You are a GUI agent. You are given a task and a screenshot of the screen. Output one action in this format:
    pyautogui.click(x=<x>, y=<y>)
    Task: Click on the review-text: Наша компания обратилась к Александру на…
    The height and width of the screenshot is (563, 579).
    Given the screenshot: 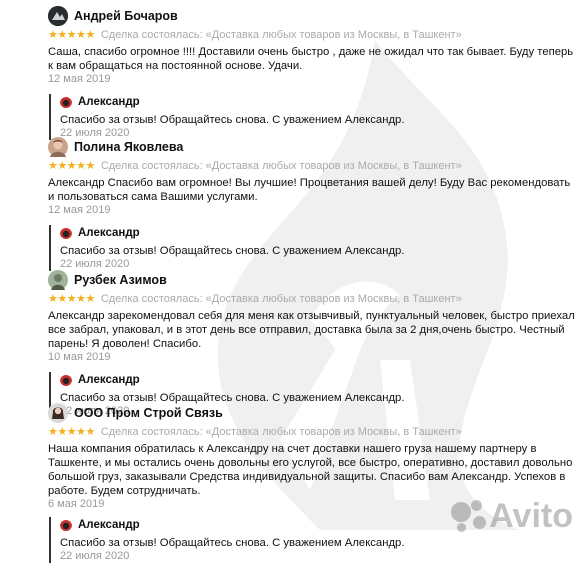 What is the action you would take?
    pyautogui.click(x=310, y=470)
    